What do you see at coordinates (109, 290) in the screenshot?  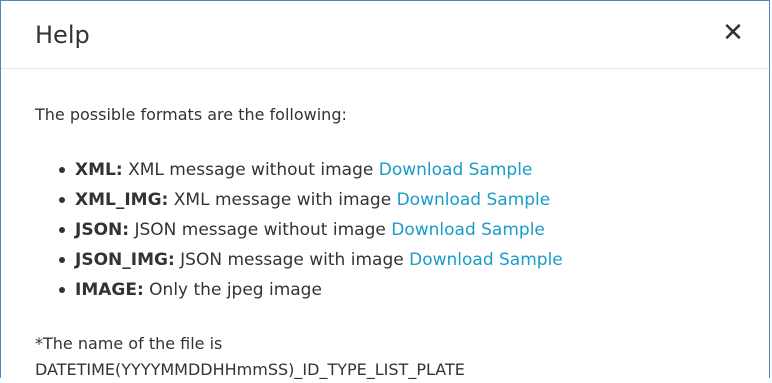 I see `format-name: IMAGE:` at bounding box center [109, 290].